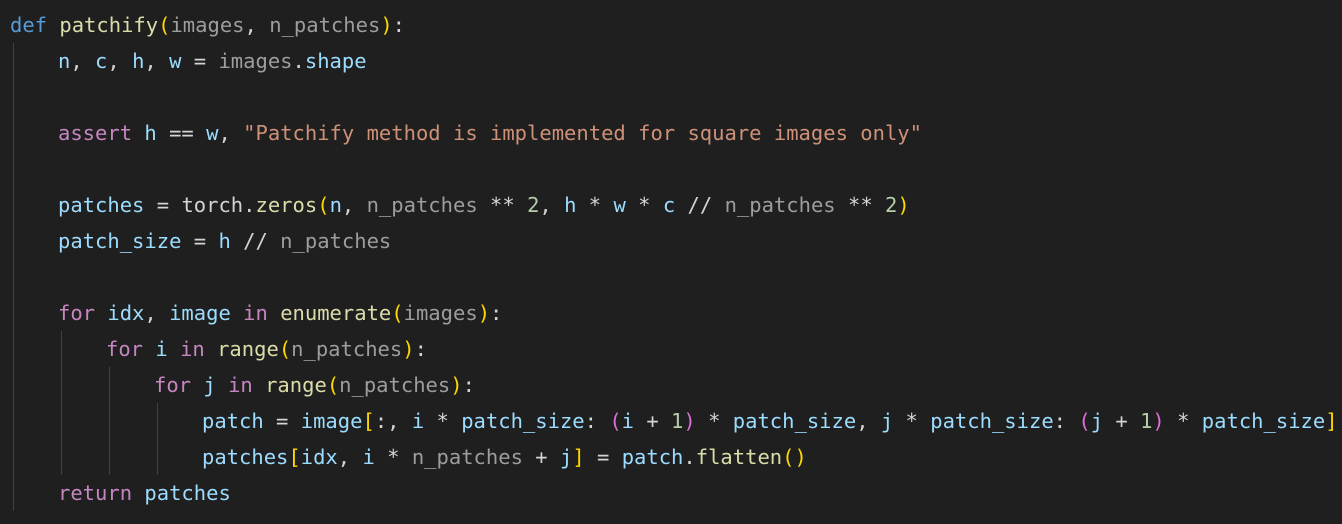  What do you see at coordinates (671, 61) in the screenshot?
I see `code-line: n, c, h, w = images.shape` at bounding box center [671, 61].